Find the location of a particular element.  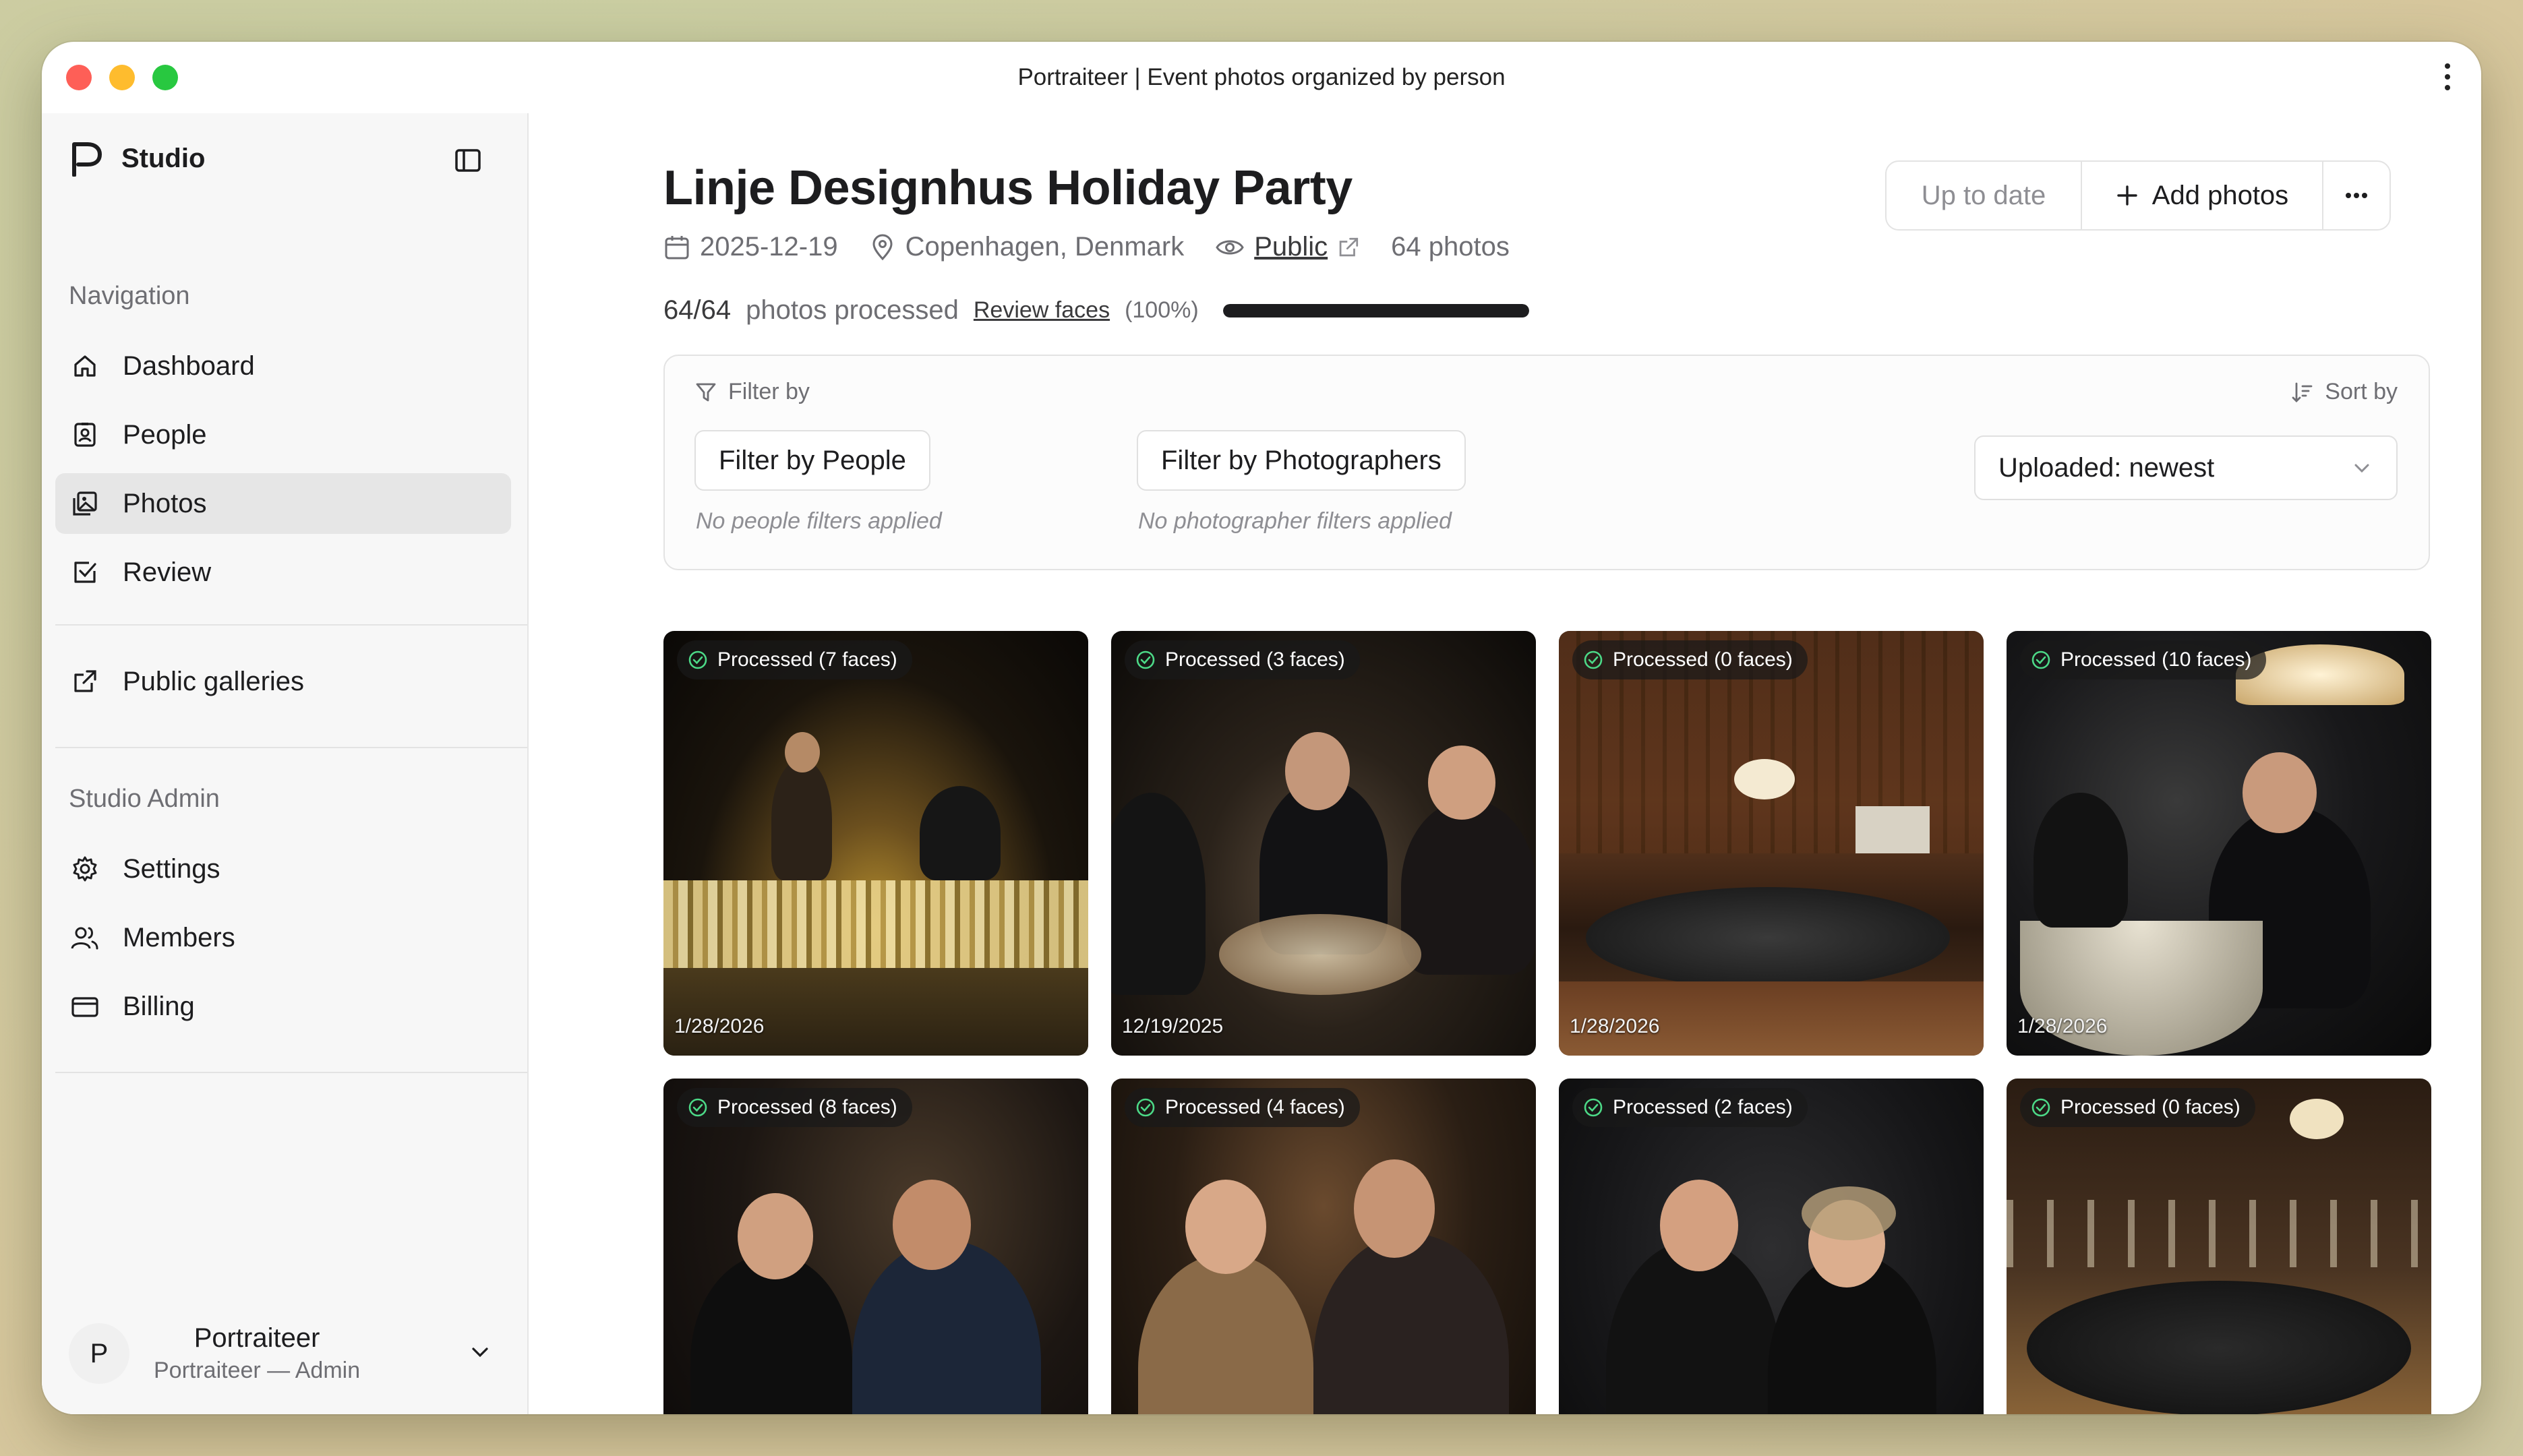

brand-name: Studio is located at coordinates (163, 158).